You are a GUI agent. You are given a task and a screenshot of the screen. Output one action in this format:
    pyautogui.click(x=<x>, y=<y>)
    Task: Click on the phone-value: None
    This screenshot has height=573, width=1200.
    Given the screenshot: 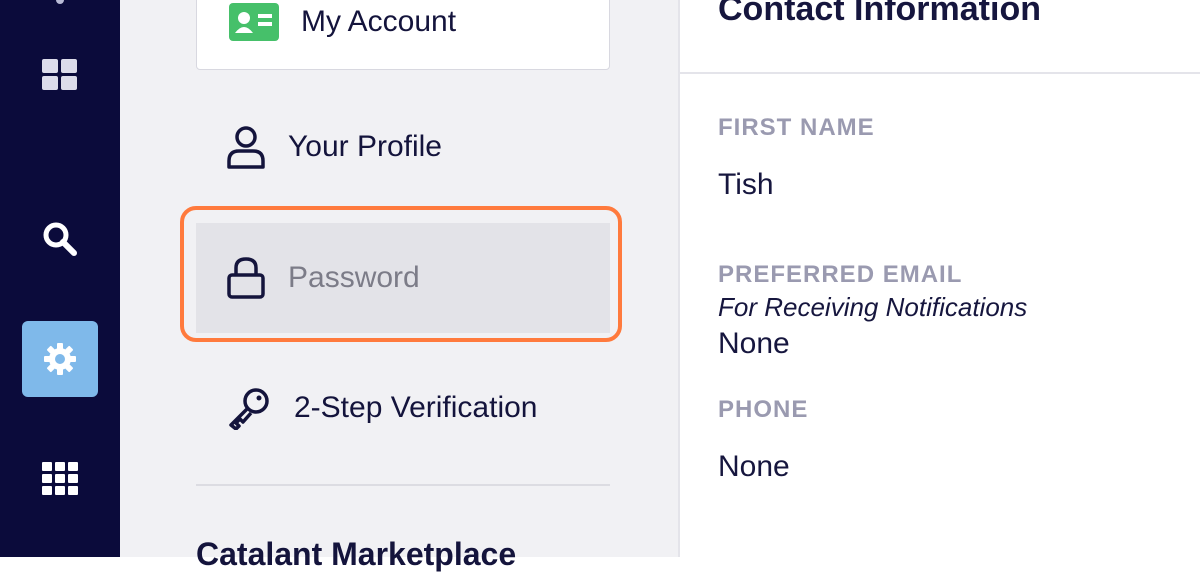 What is the action you would take?
    pyautogui.click(x=754, y=466)
    